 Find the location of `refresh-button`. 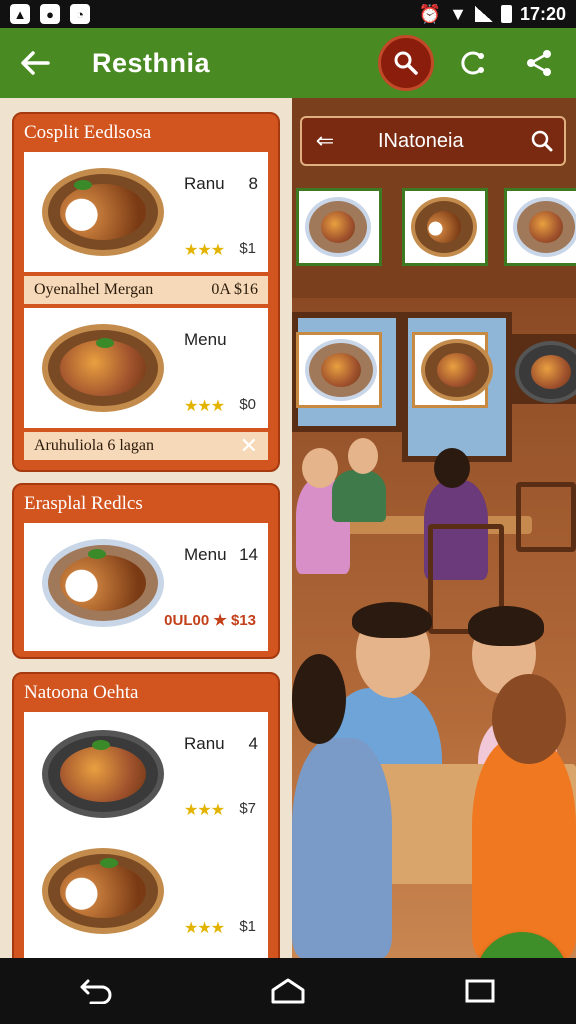

refresh-button is located at coordinates (473, 63).